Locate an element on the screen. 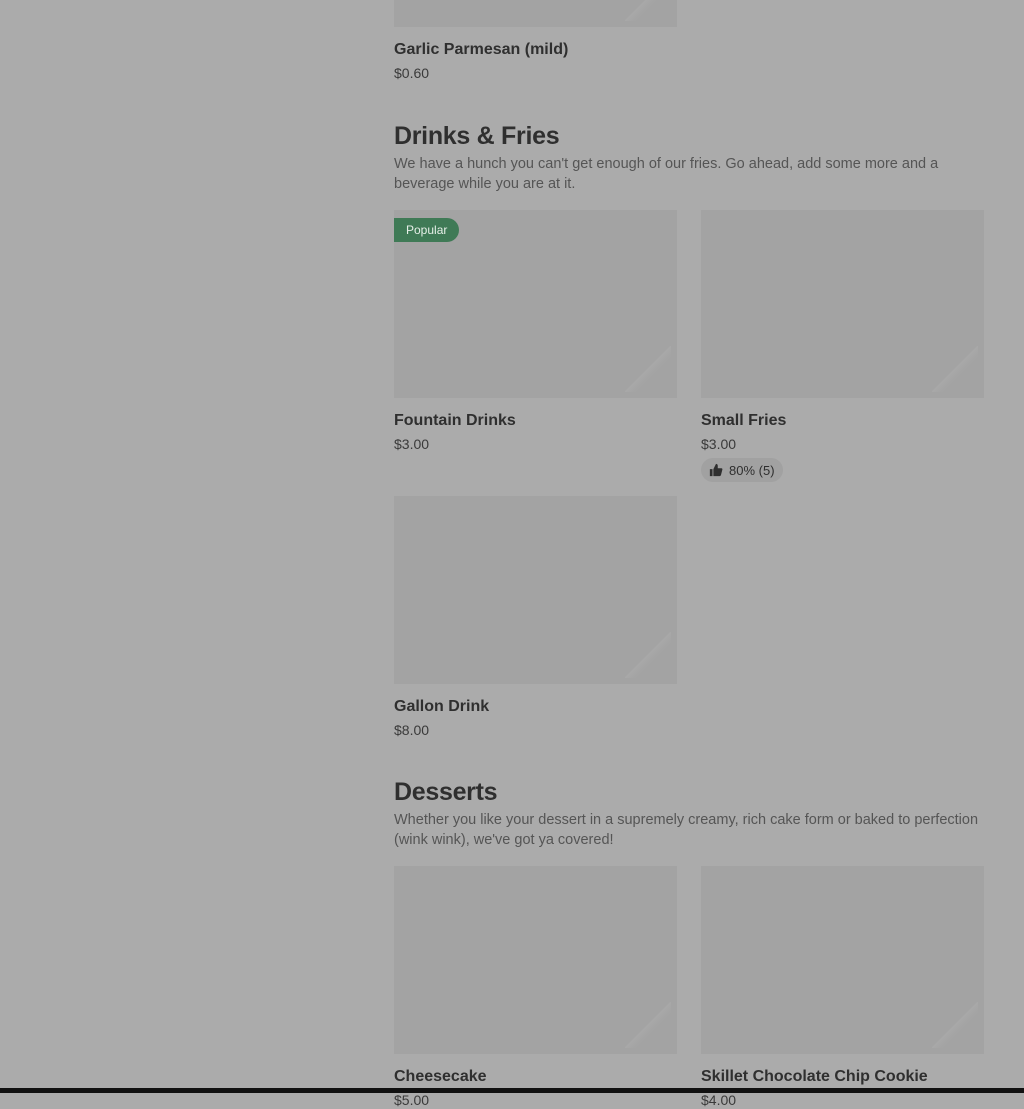 The image size is (1024, 1109). item-name: Small Fries is located at coordinates (744, 420).